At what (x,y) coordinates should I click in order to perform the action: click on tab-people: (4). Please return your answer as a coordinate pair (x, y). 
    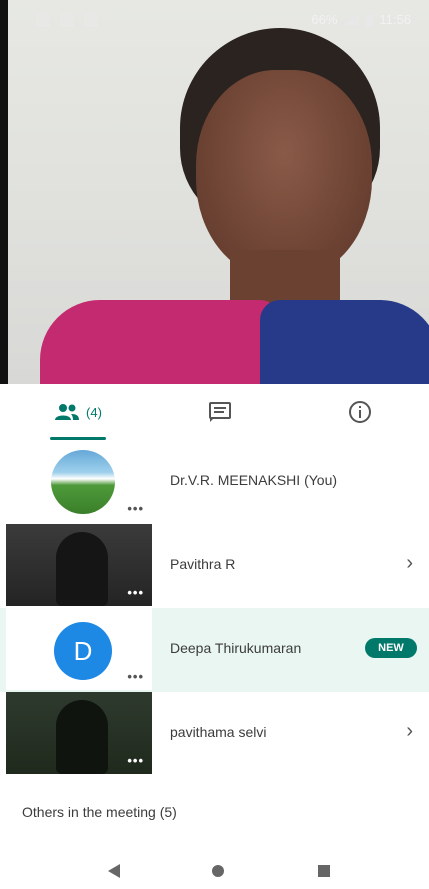
    Looking at the image, I should click on (78, 412).